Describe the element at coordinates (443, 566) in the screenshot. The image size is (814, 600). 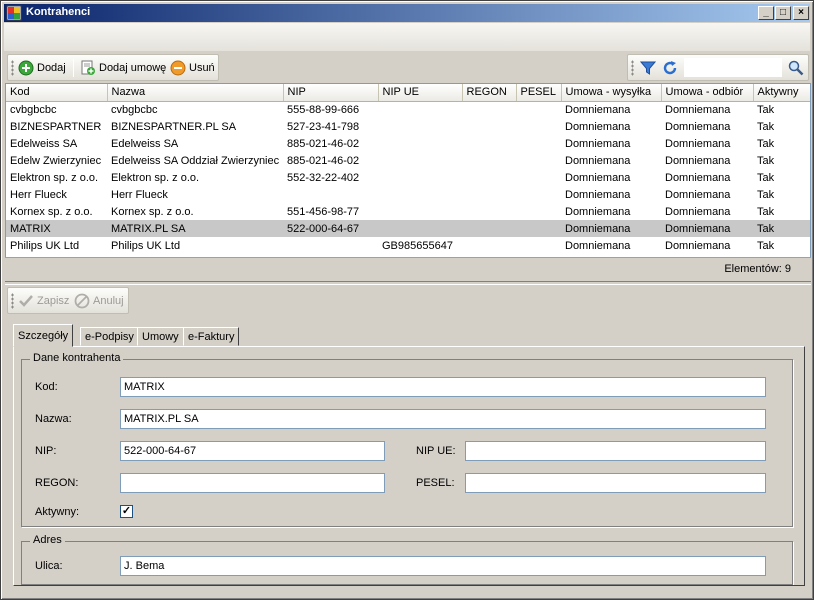
I see `ulica-field: J. Bema` at that location.